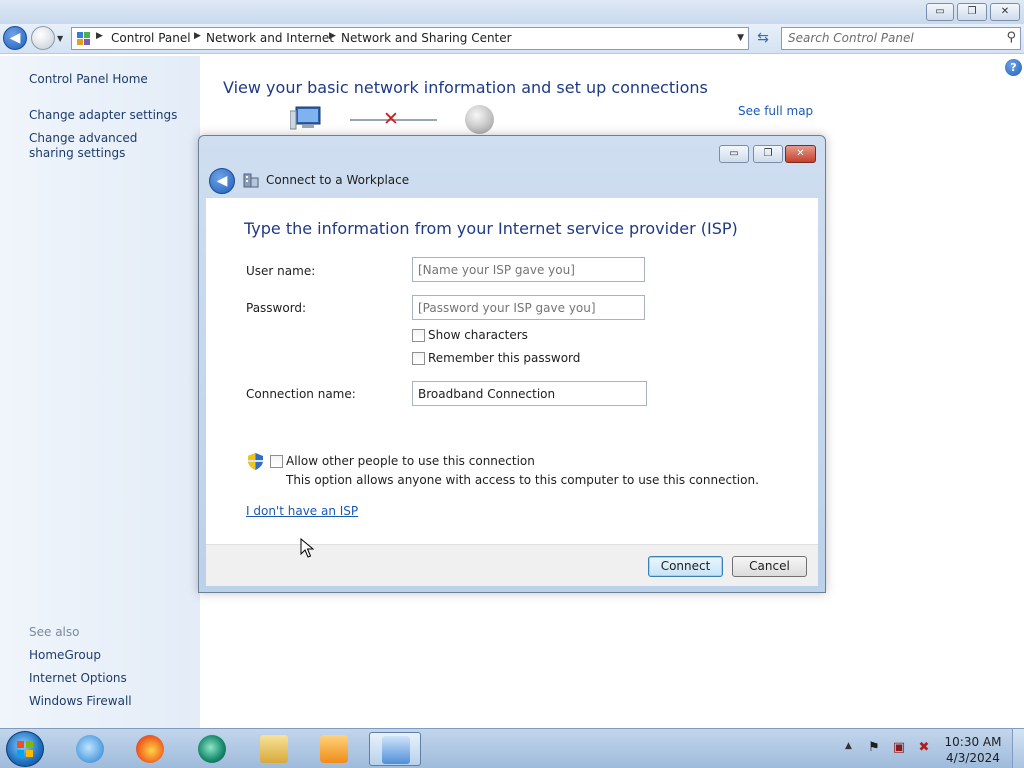  I want to click on firefox-icon, so click(150, 749).